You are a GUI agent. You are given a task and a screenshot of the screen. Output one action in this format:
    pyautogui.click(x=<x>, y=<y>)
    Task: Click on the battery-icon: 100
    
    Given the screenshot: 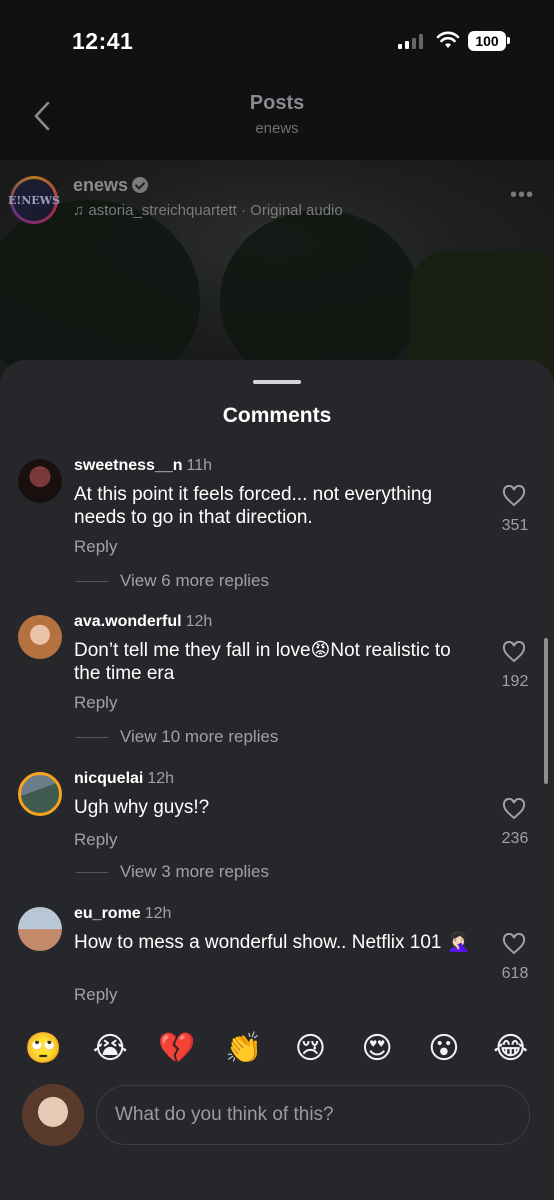 What is the action you would take?
    pyautogui.click(x=489, y=41)
    